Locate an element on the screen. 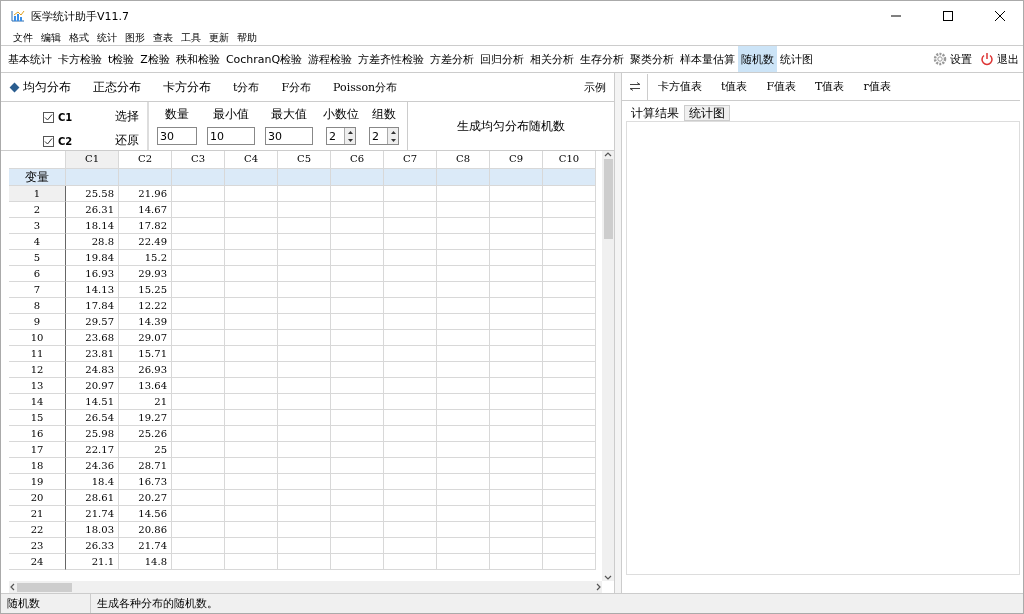 Image resolution: width=1024 pixels, height=614 pixels. column-header: C8 is located at coordinates (463, 160).